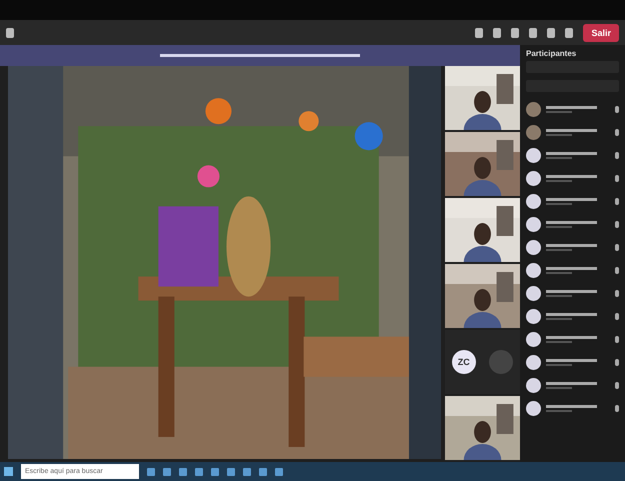 The height and width of the screenshot is (481, 625). I want to click on start-icon, so click(8, 471).